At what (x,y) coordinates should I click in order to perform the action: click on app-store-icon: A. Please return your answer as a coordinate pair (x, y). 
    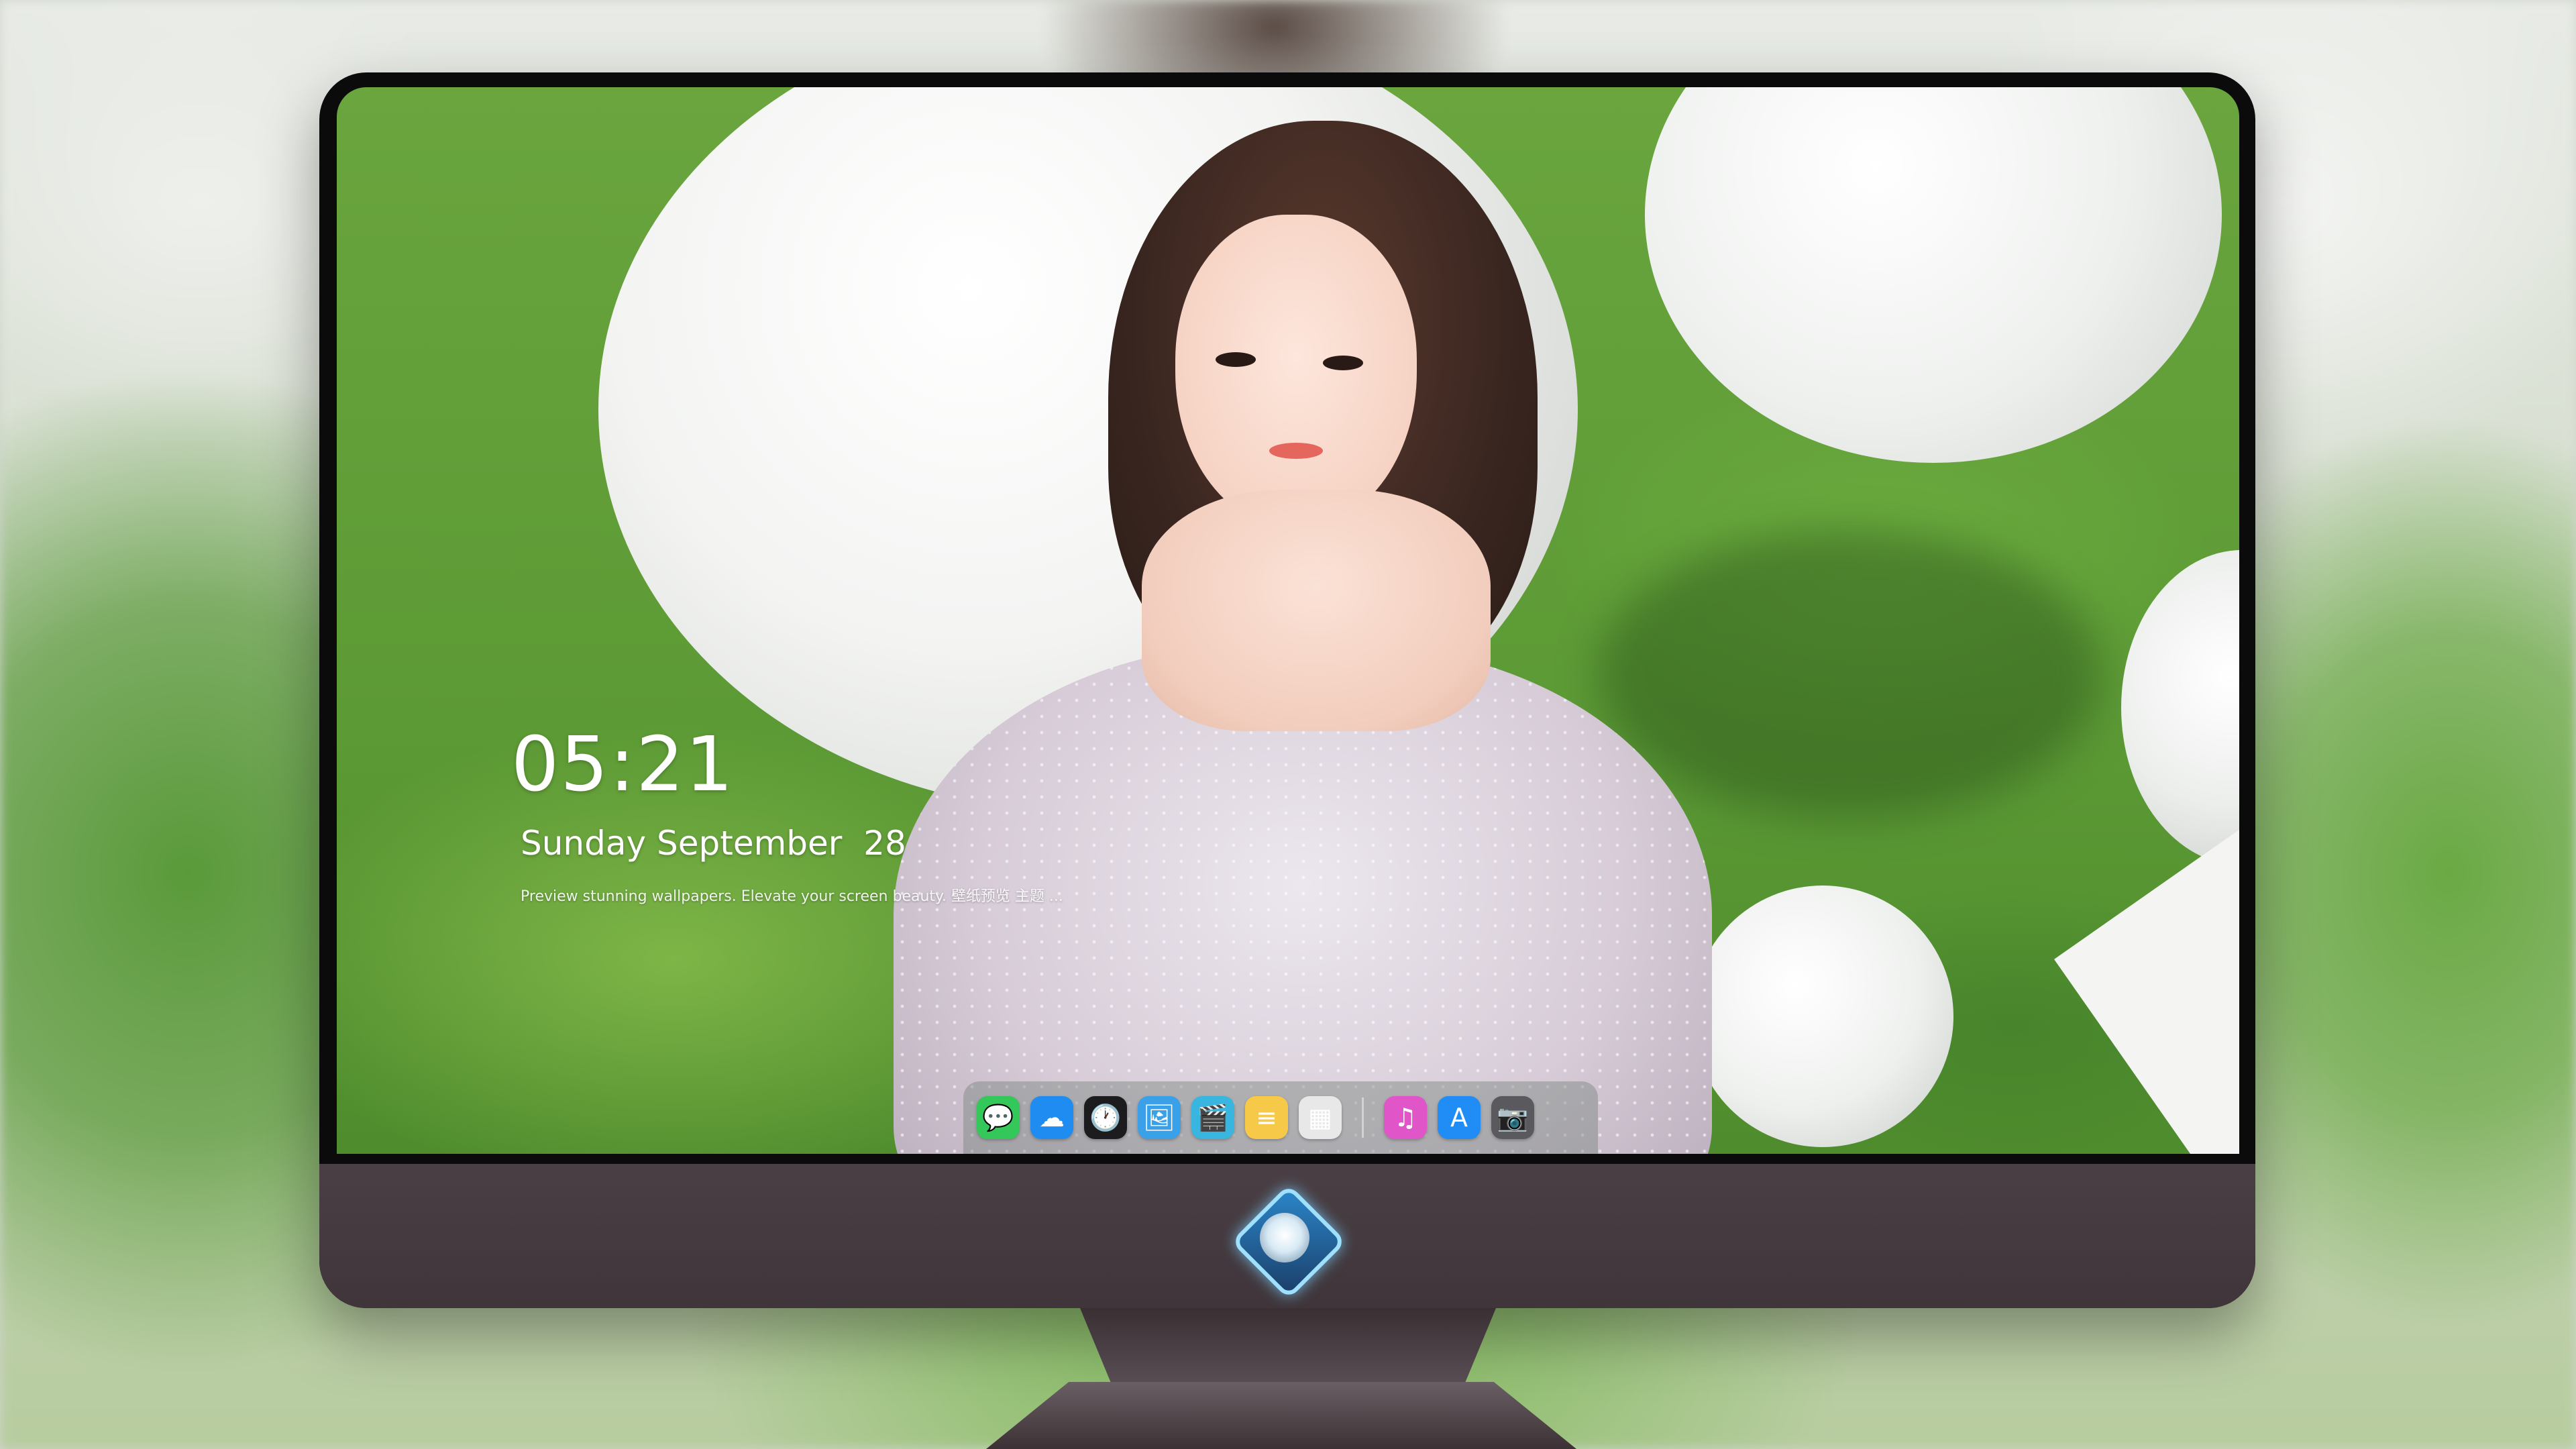
    Looking at the image, I should click on (1459, 1117).